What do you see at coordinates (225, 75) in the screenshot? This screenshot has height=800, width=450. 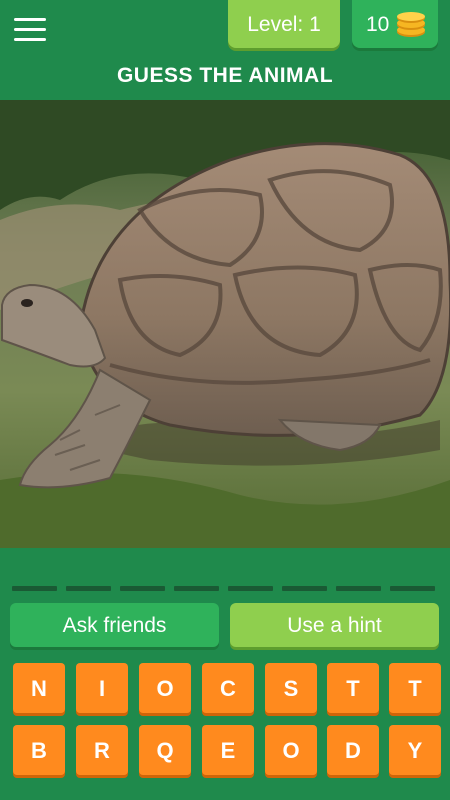 I see `page-title: GUESS THE ANIMAL` at bounding box center [225, 75].